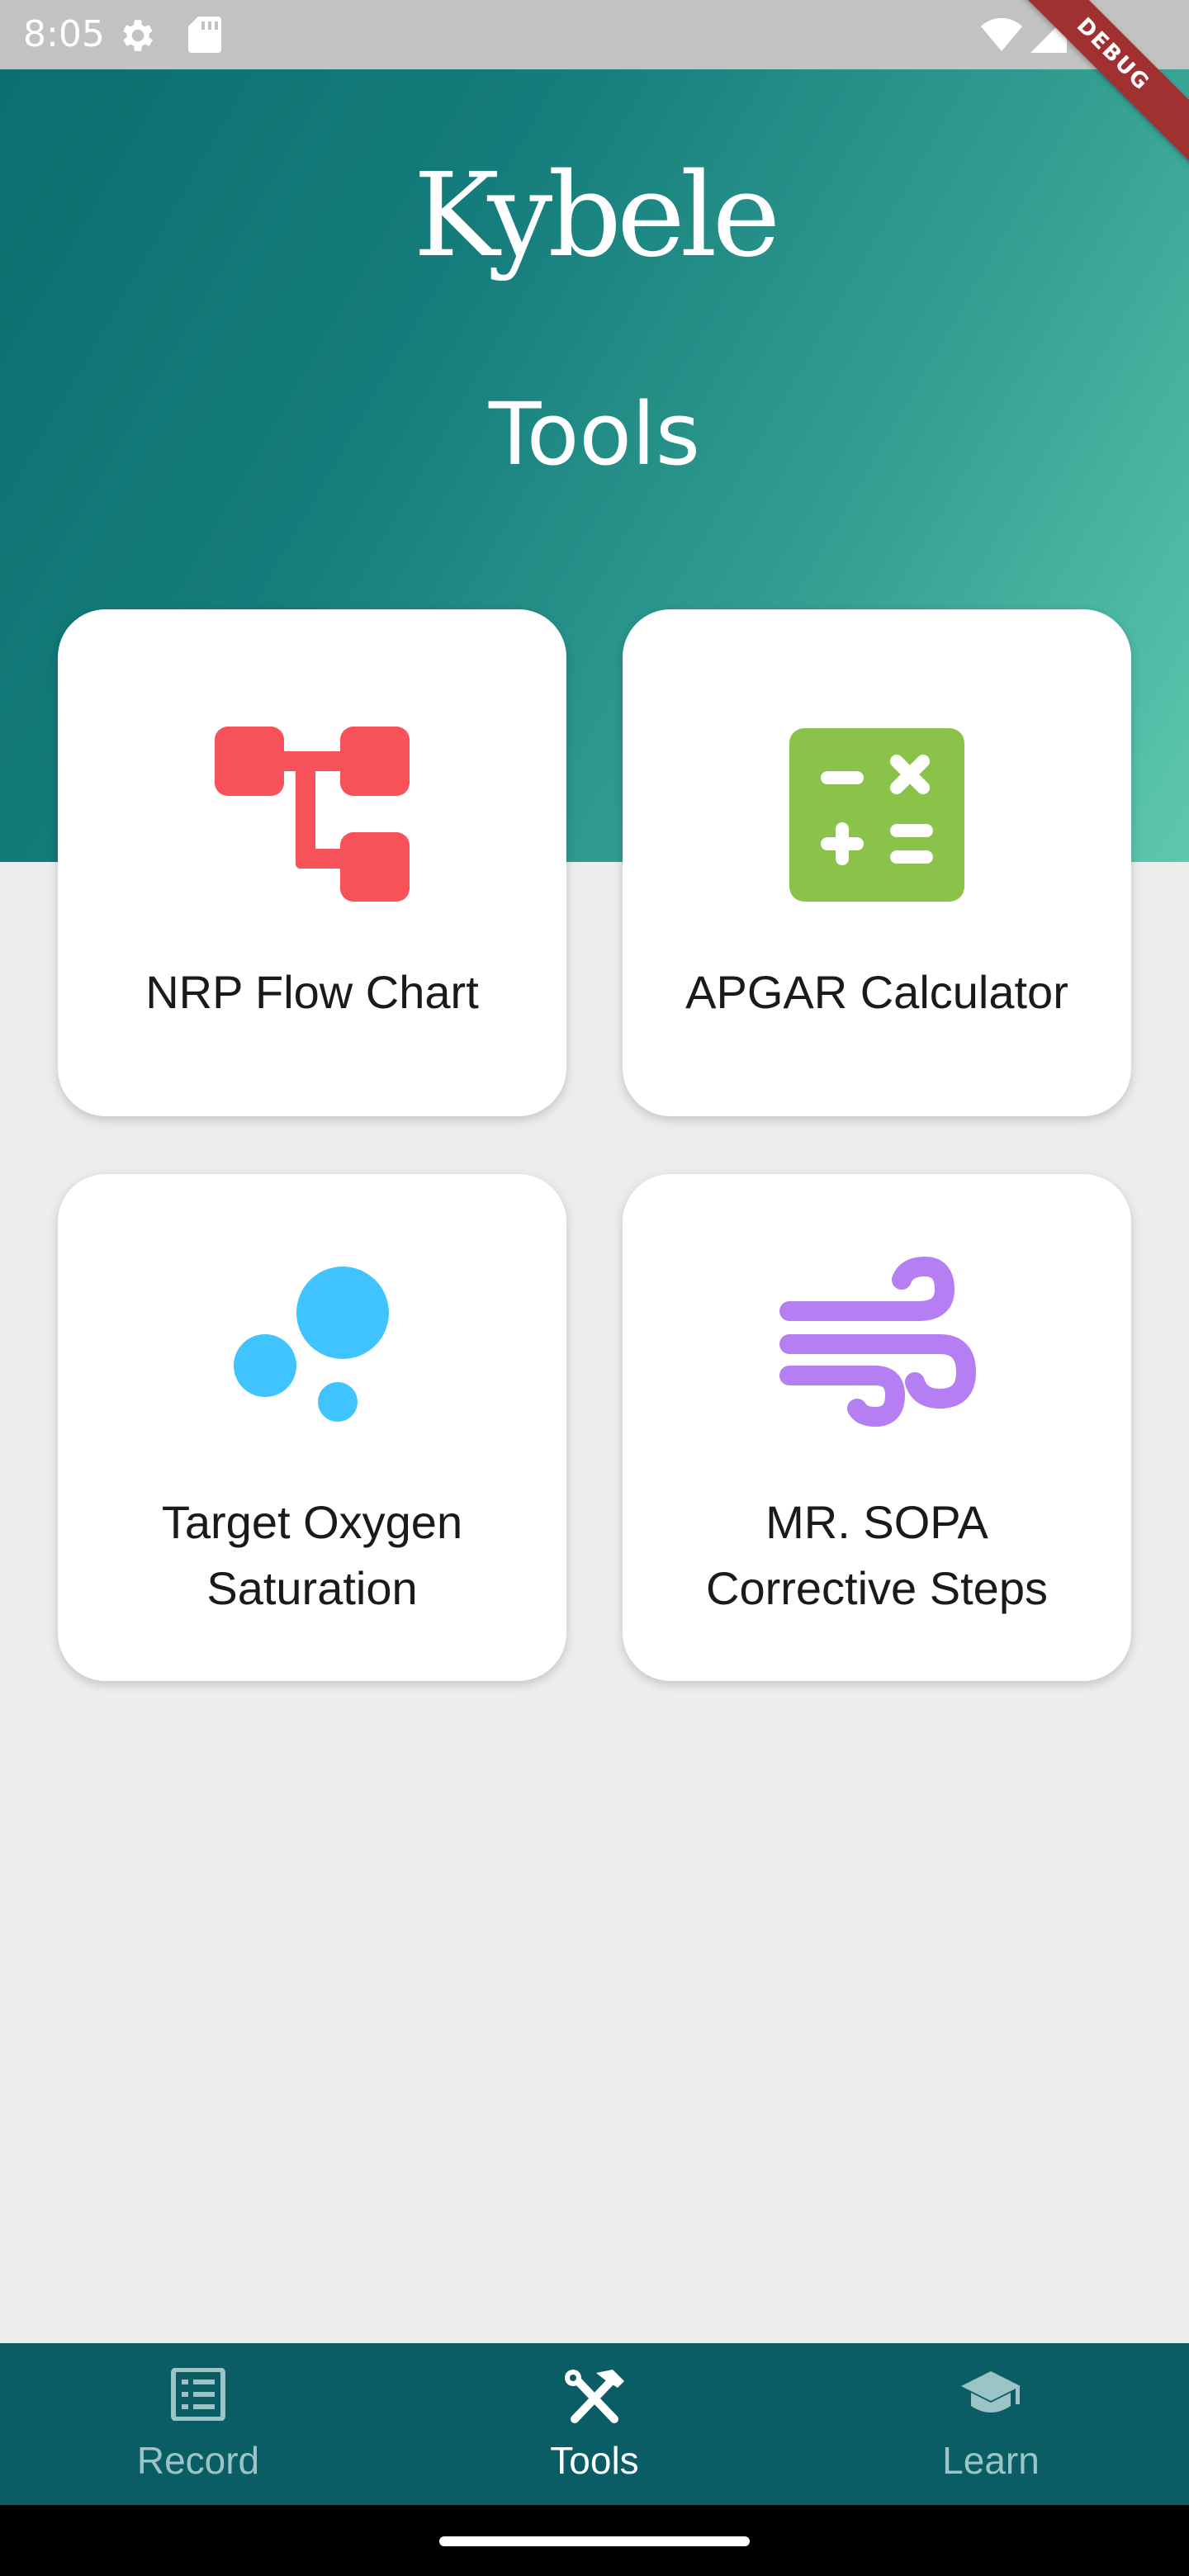 The width and height of the screenshot is (1189, 2576). I want to click on nav-label: Record, so click(198, 2460).